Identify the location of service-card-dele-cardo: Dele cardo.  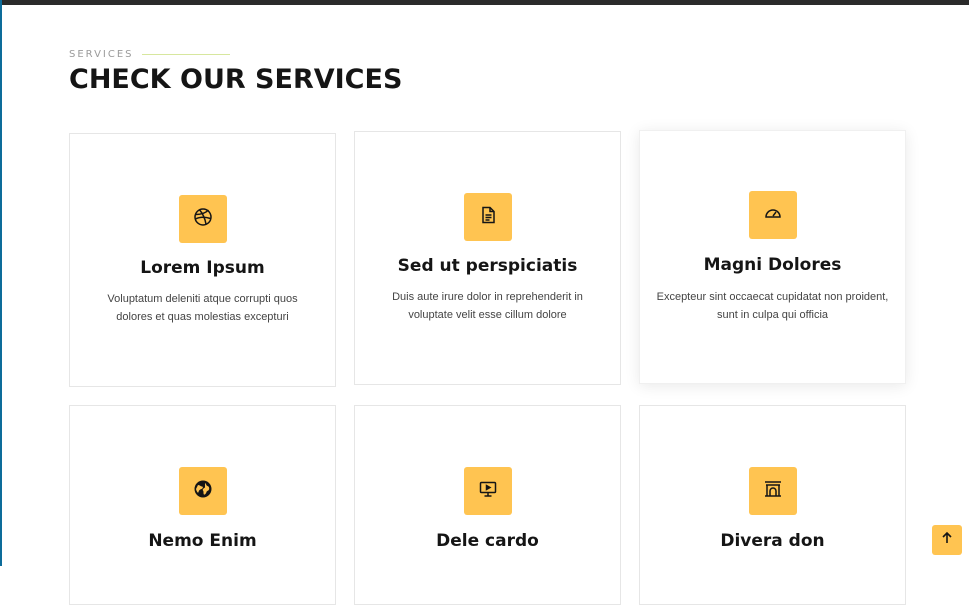
(487, 505).